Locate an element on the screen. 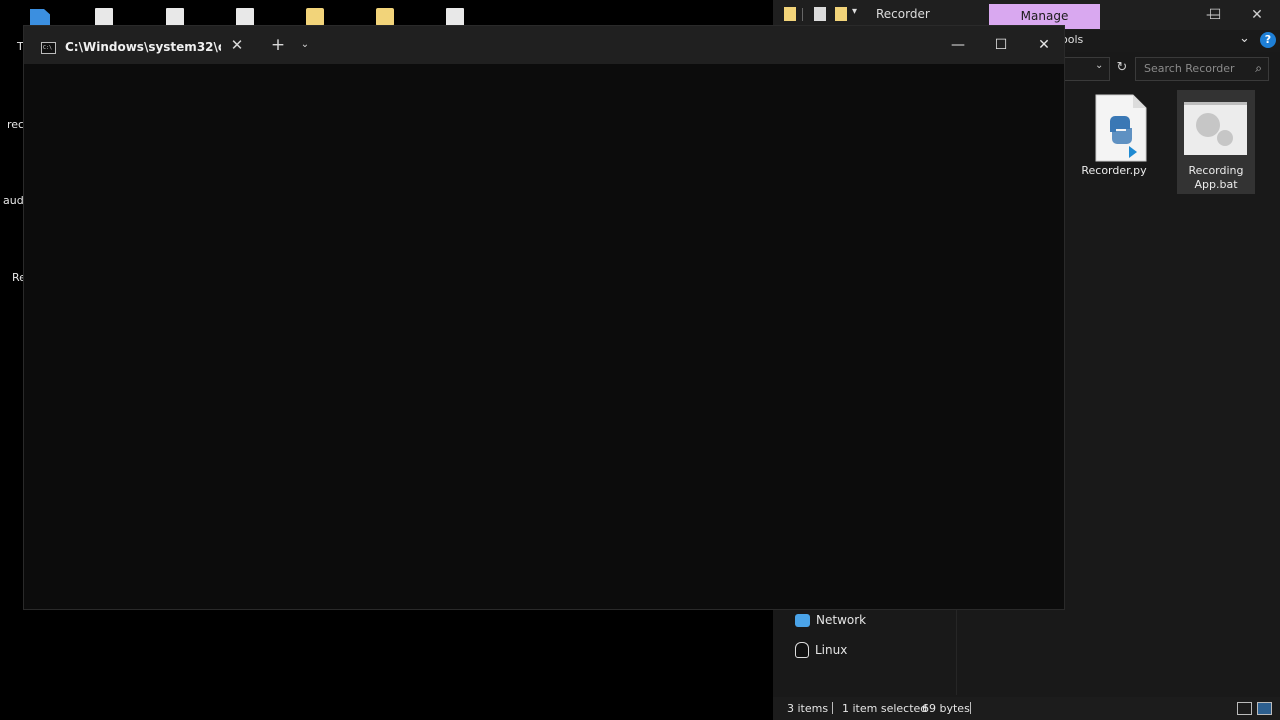 Image resolution: width=1280 pixels, height=720 pixels. expand-ribbon-icon: ⌄ is located at coordinates (1244, 38).